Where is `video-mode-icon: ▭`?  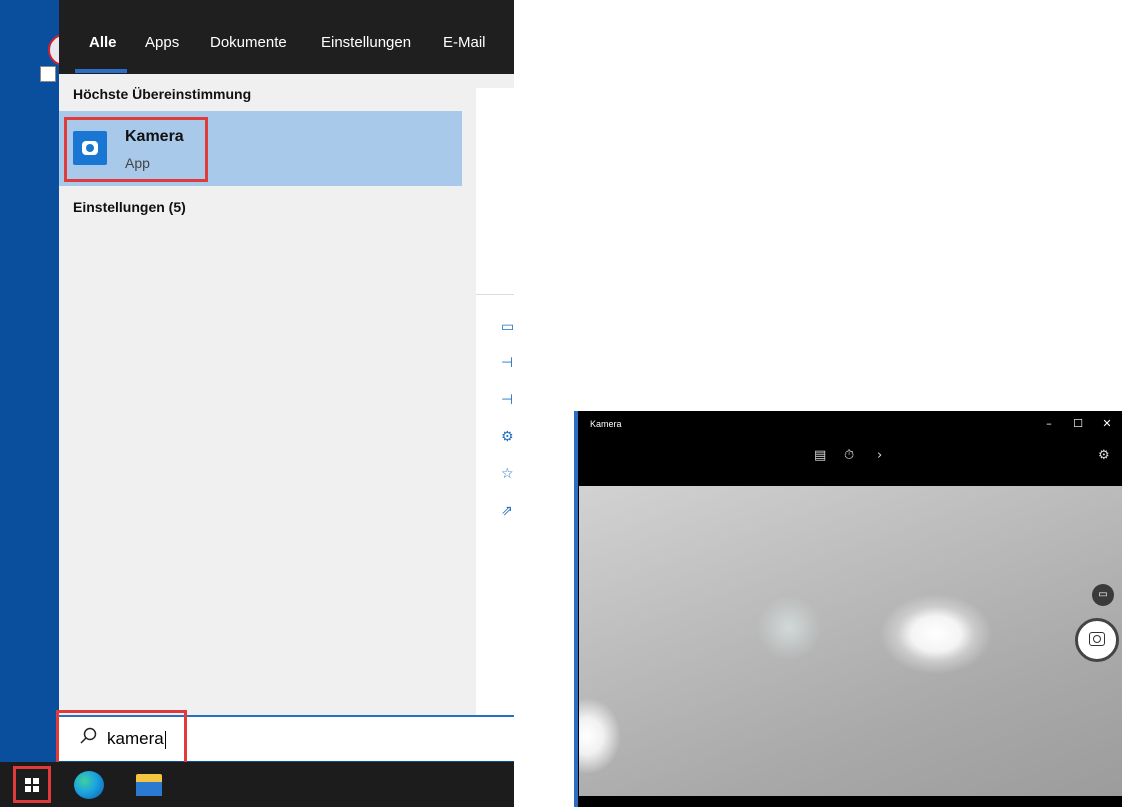
video-mode-icon: ▭ is located at coordinates (1103, 595).